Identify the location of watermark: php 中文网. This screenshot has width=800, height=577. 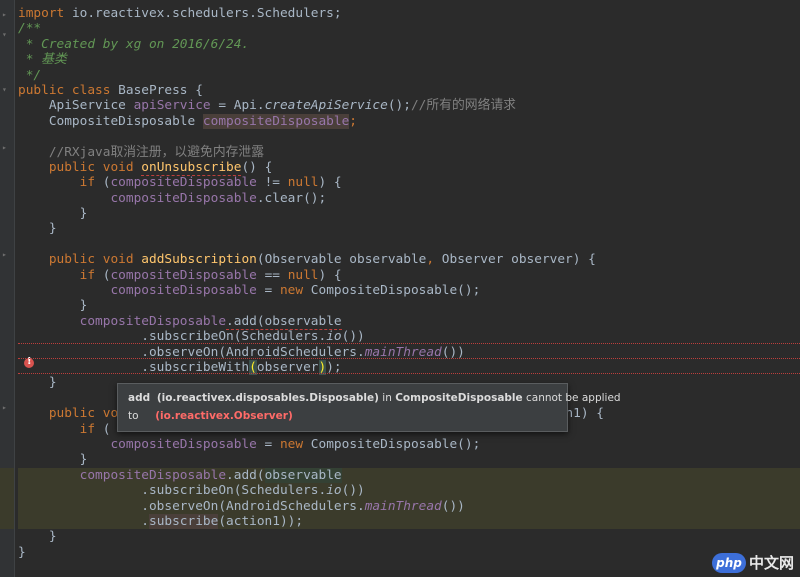
(752, 562).